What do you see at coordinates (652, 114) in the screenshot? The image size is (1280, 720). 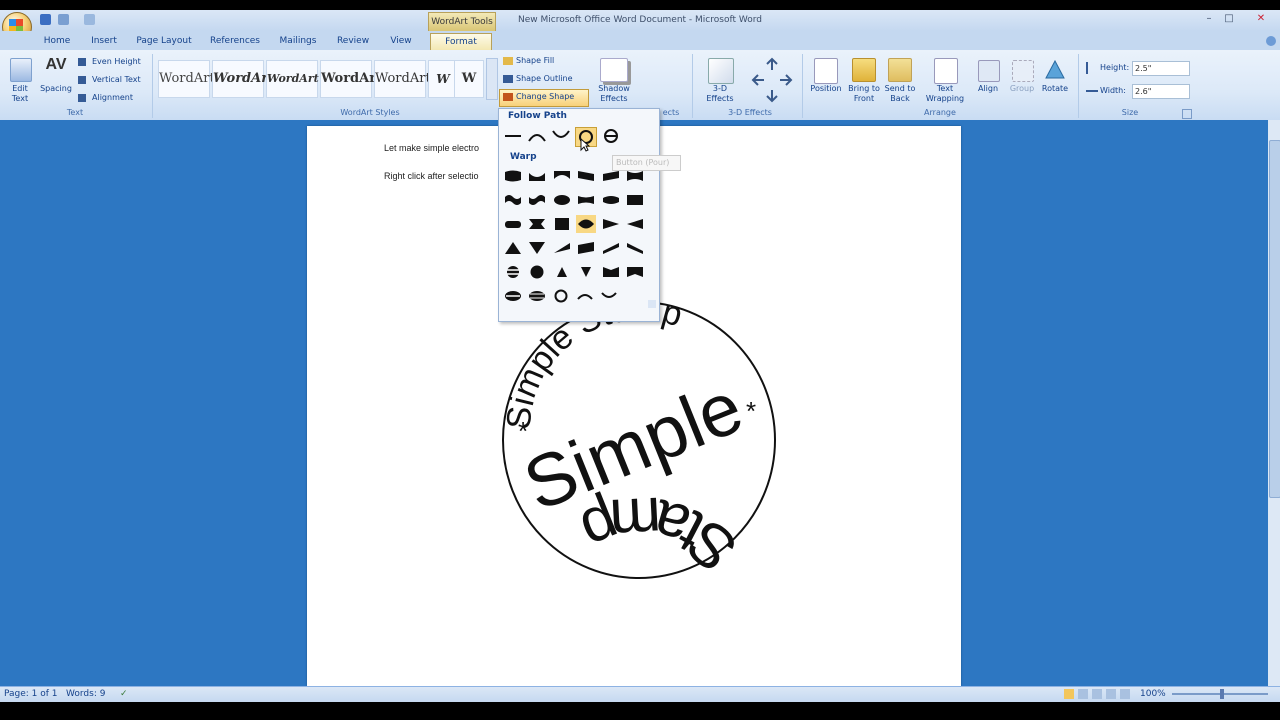 I see `gallery-scroll-up-icon` at bounding box center [652, 114].